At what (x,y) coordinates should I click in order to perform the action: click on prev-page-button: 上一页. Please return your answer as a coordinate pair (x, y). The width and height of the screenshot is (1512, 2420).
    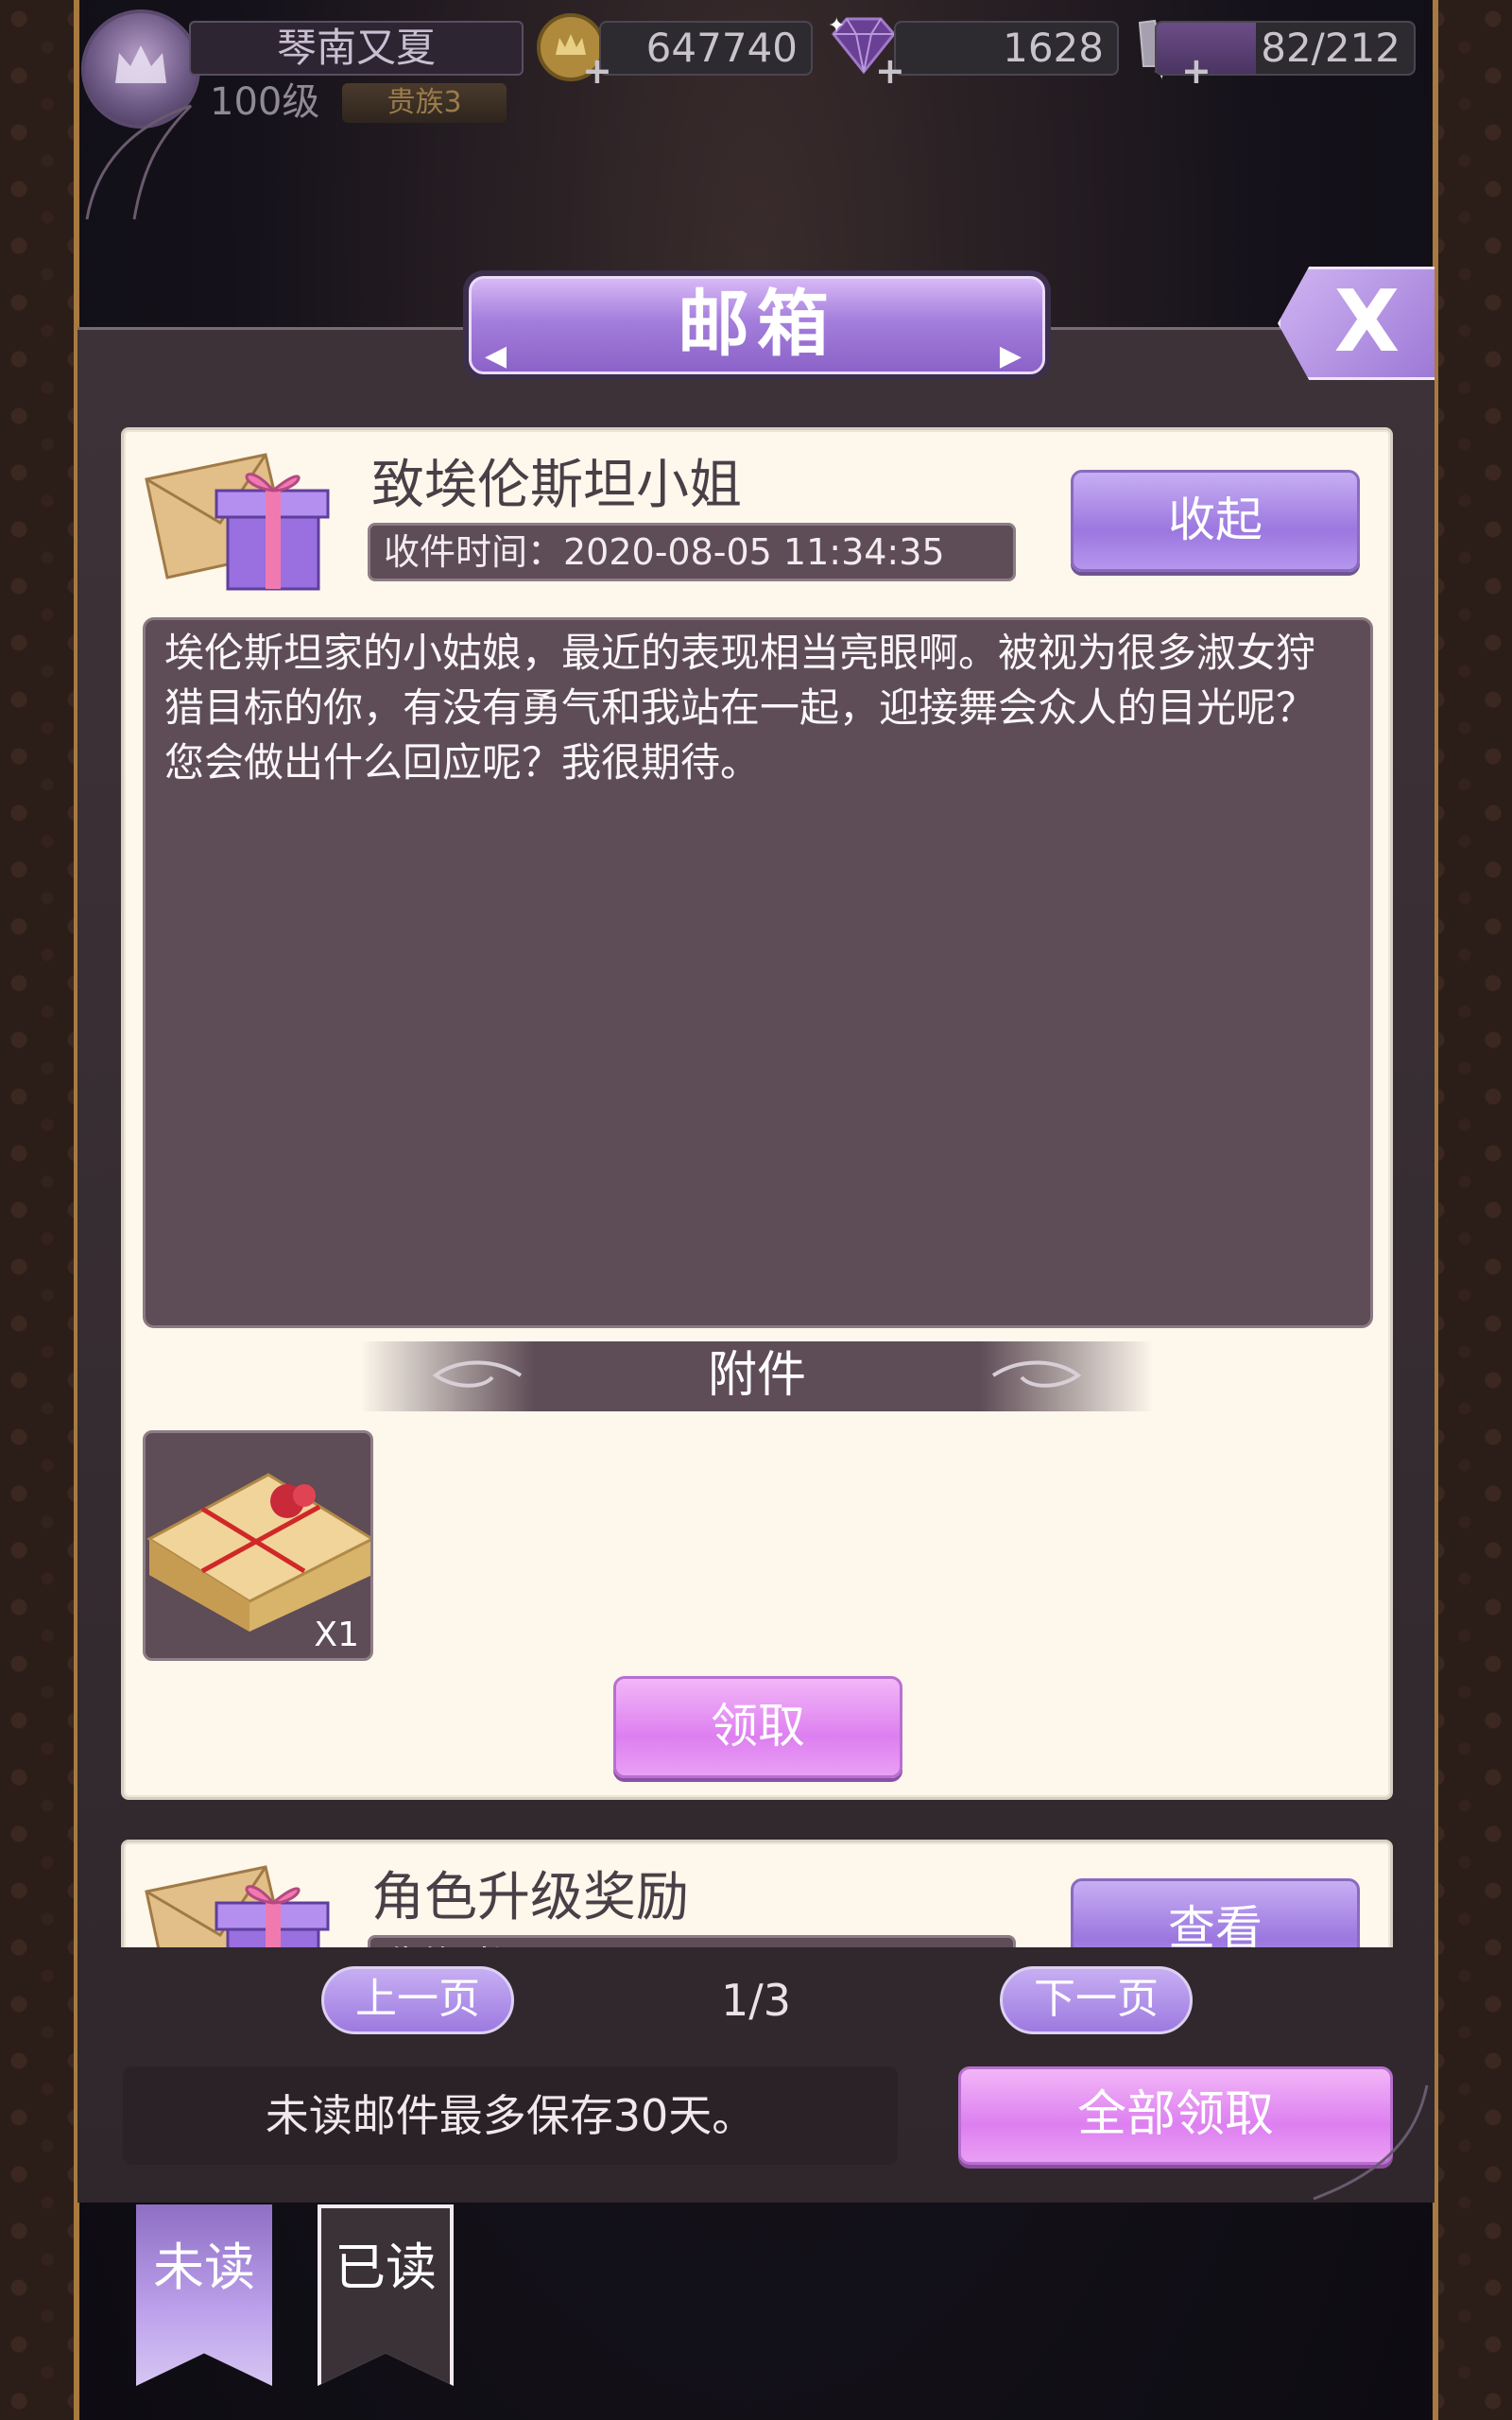
    Looking at the image, I should click on (417, 2000).